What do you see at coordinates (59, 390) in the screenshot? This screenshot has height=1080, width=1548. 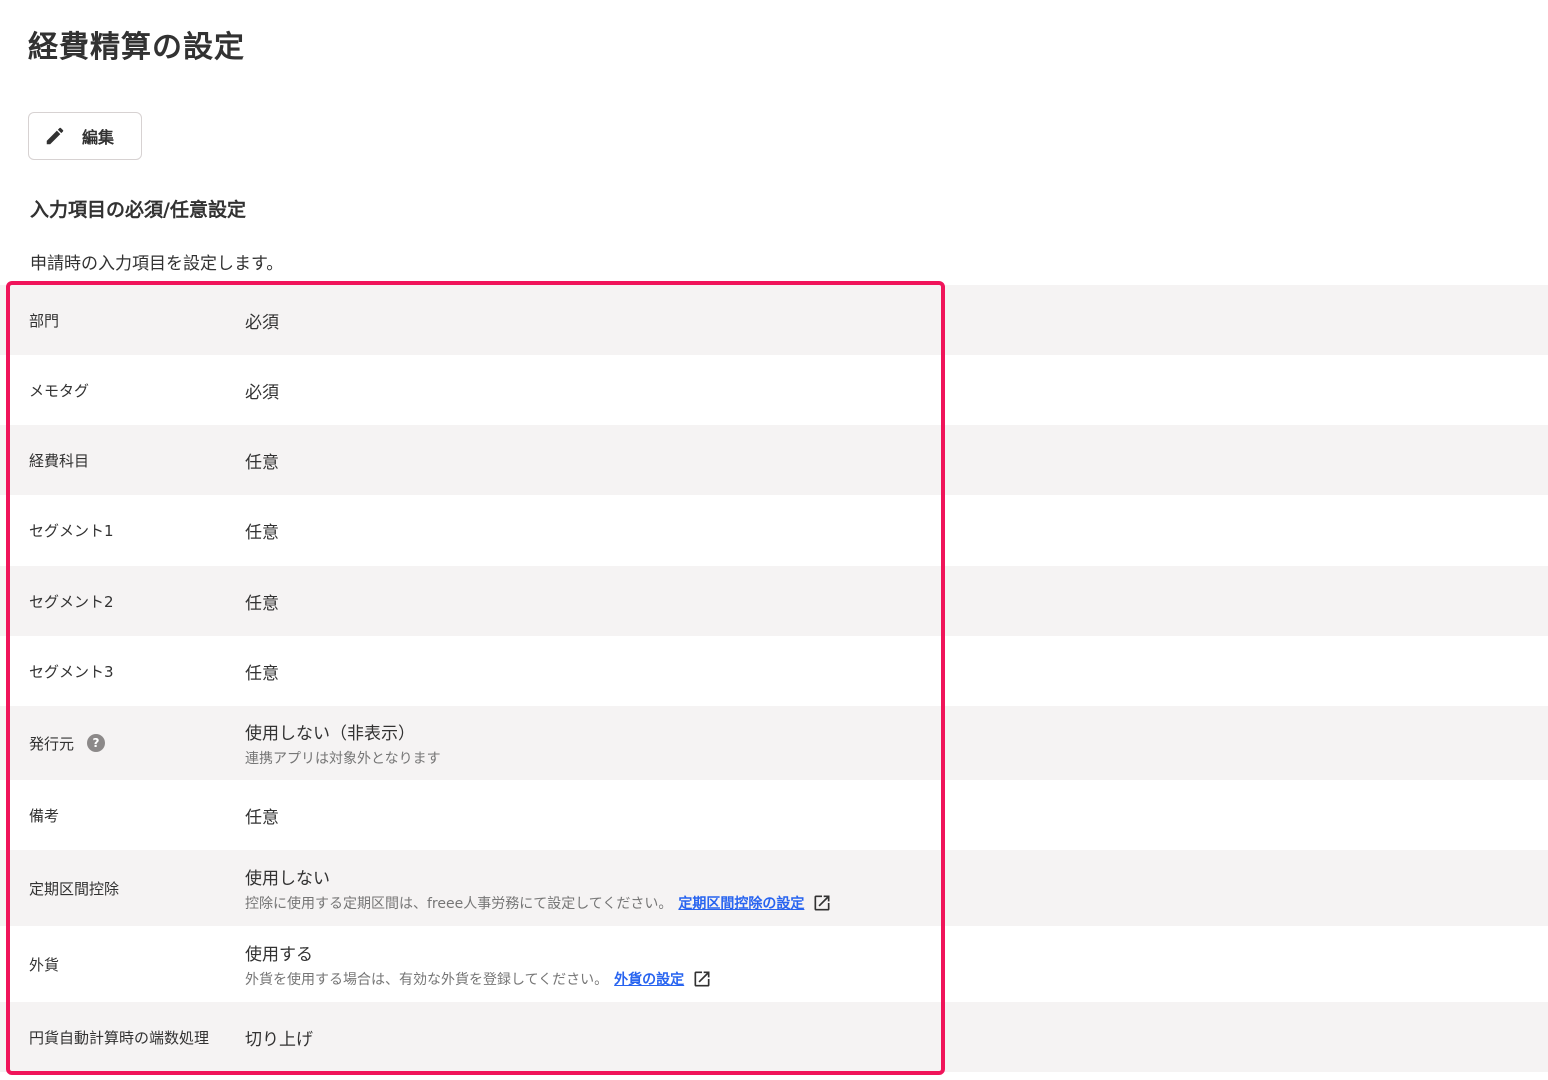 I see `row-label: メモタグ` at bounding box center [59, 390].